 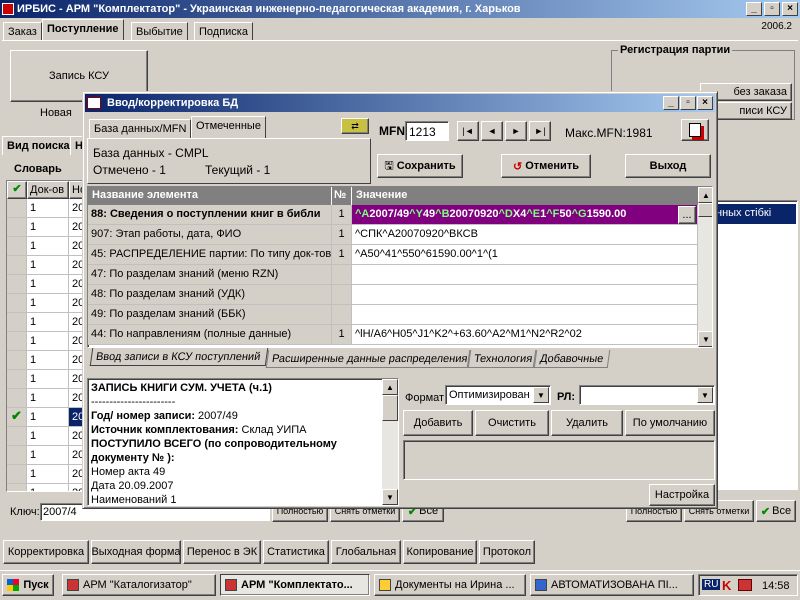 What do you see at coordinates (688, 103) in the screenshot?
I see `dialog-maximize-button: ▫` at bounding box center [688, 103].